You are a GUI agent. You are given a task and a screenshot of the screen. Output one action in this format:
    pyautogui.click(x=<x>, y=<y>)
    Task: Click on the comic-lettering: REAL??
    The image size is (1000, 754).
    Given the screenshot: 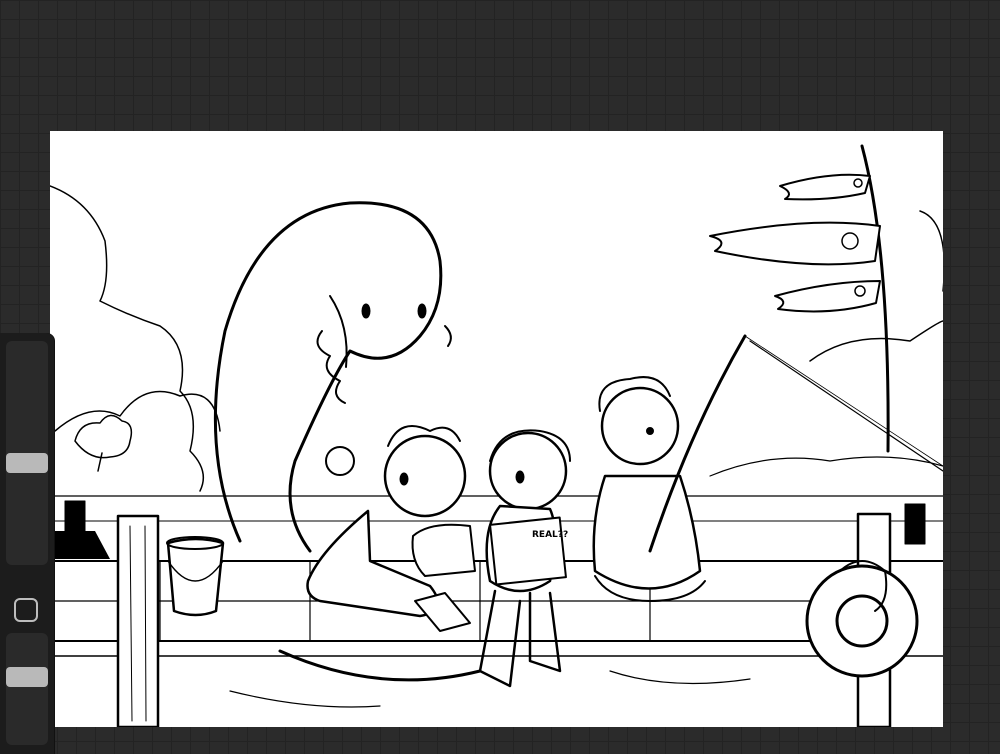 What is the action you would take?
    pyautogui.click(x=550, y=535)
    